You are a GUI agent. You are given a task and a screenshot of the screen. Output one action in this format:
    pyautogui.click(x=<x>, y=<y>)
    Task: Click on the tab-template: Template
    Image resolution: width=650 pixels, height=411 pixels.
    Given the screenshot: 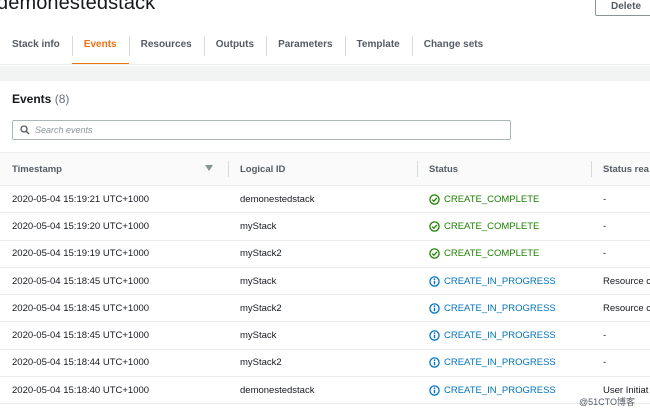 What is the action you would take?
    pyautogui.click(x=378, y=47)
    